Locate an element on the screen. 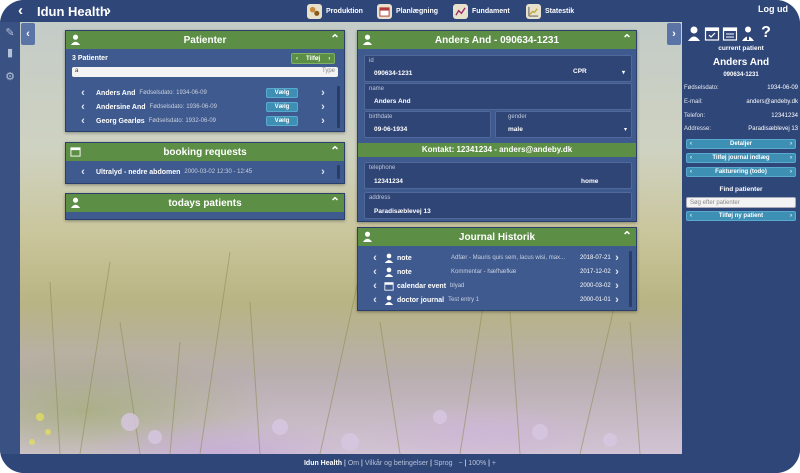  doctor-icon is located at coordinates (748, 33).